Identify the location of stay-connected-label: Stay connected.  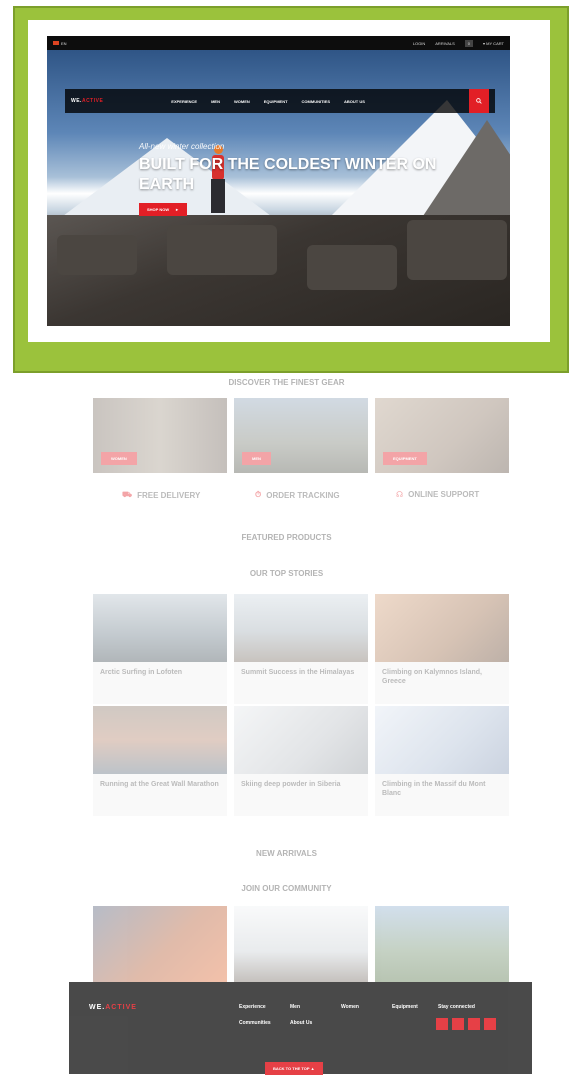
(456, 1007).